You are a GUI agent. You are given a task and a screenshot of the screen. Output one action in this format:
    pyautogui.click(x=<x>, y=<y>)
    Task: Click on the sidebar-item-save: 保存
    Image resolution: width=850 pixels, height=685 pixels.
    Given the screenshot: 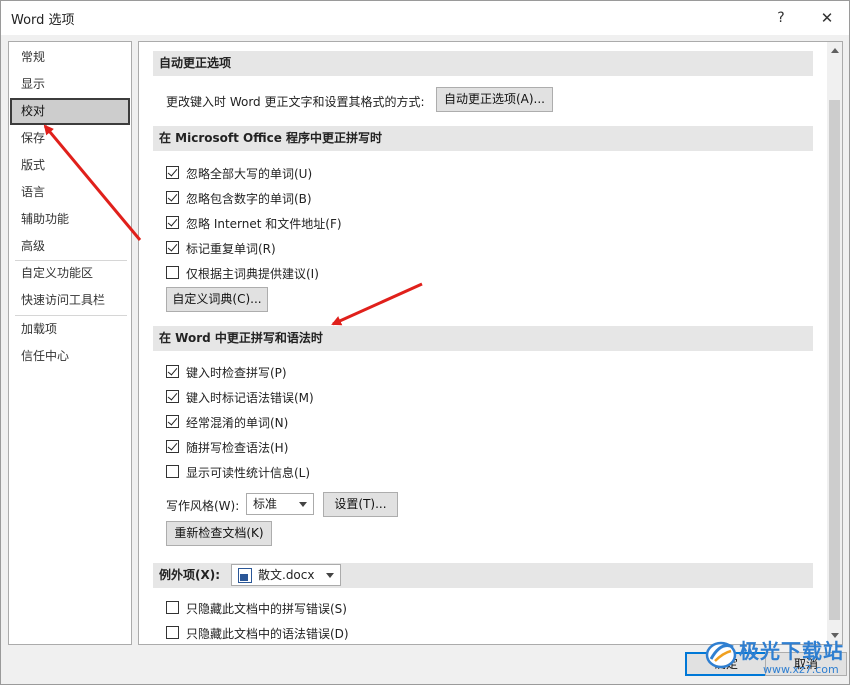 What is the action you would take?
    pyautogui.click(x=70, y=138)
    